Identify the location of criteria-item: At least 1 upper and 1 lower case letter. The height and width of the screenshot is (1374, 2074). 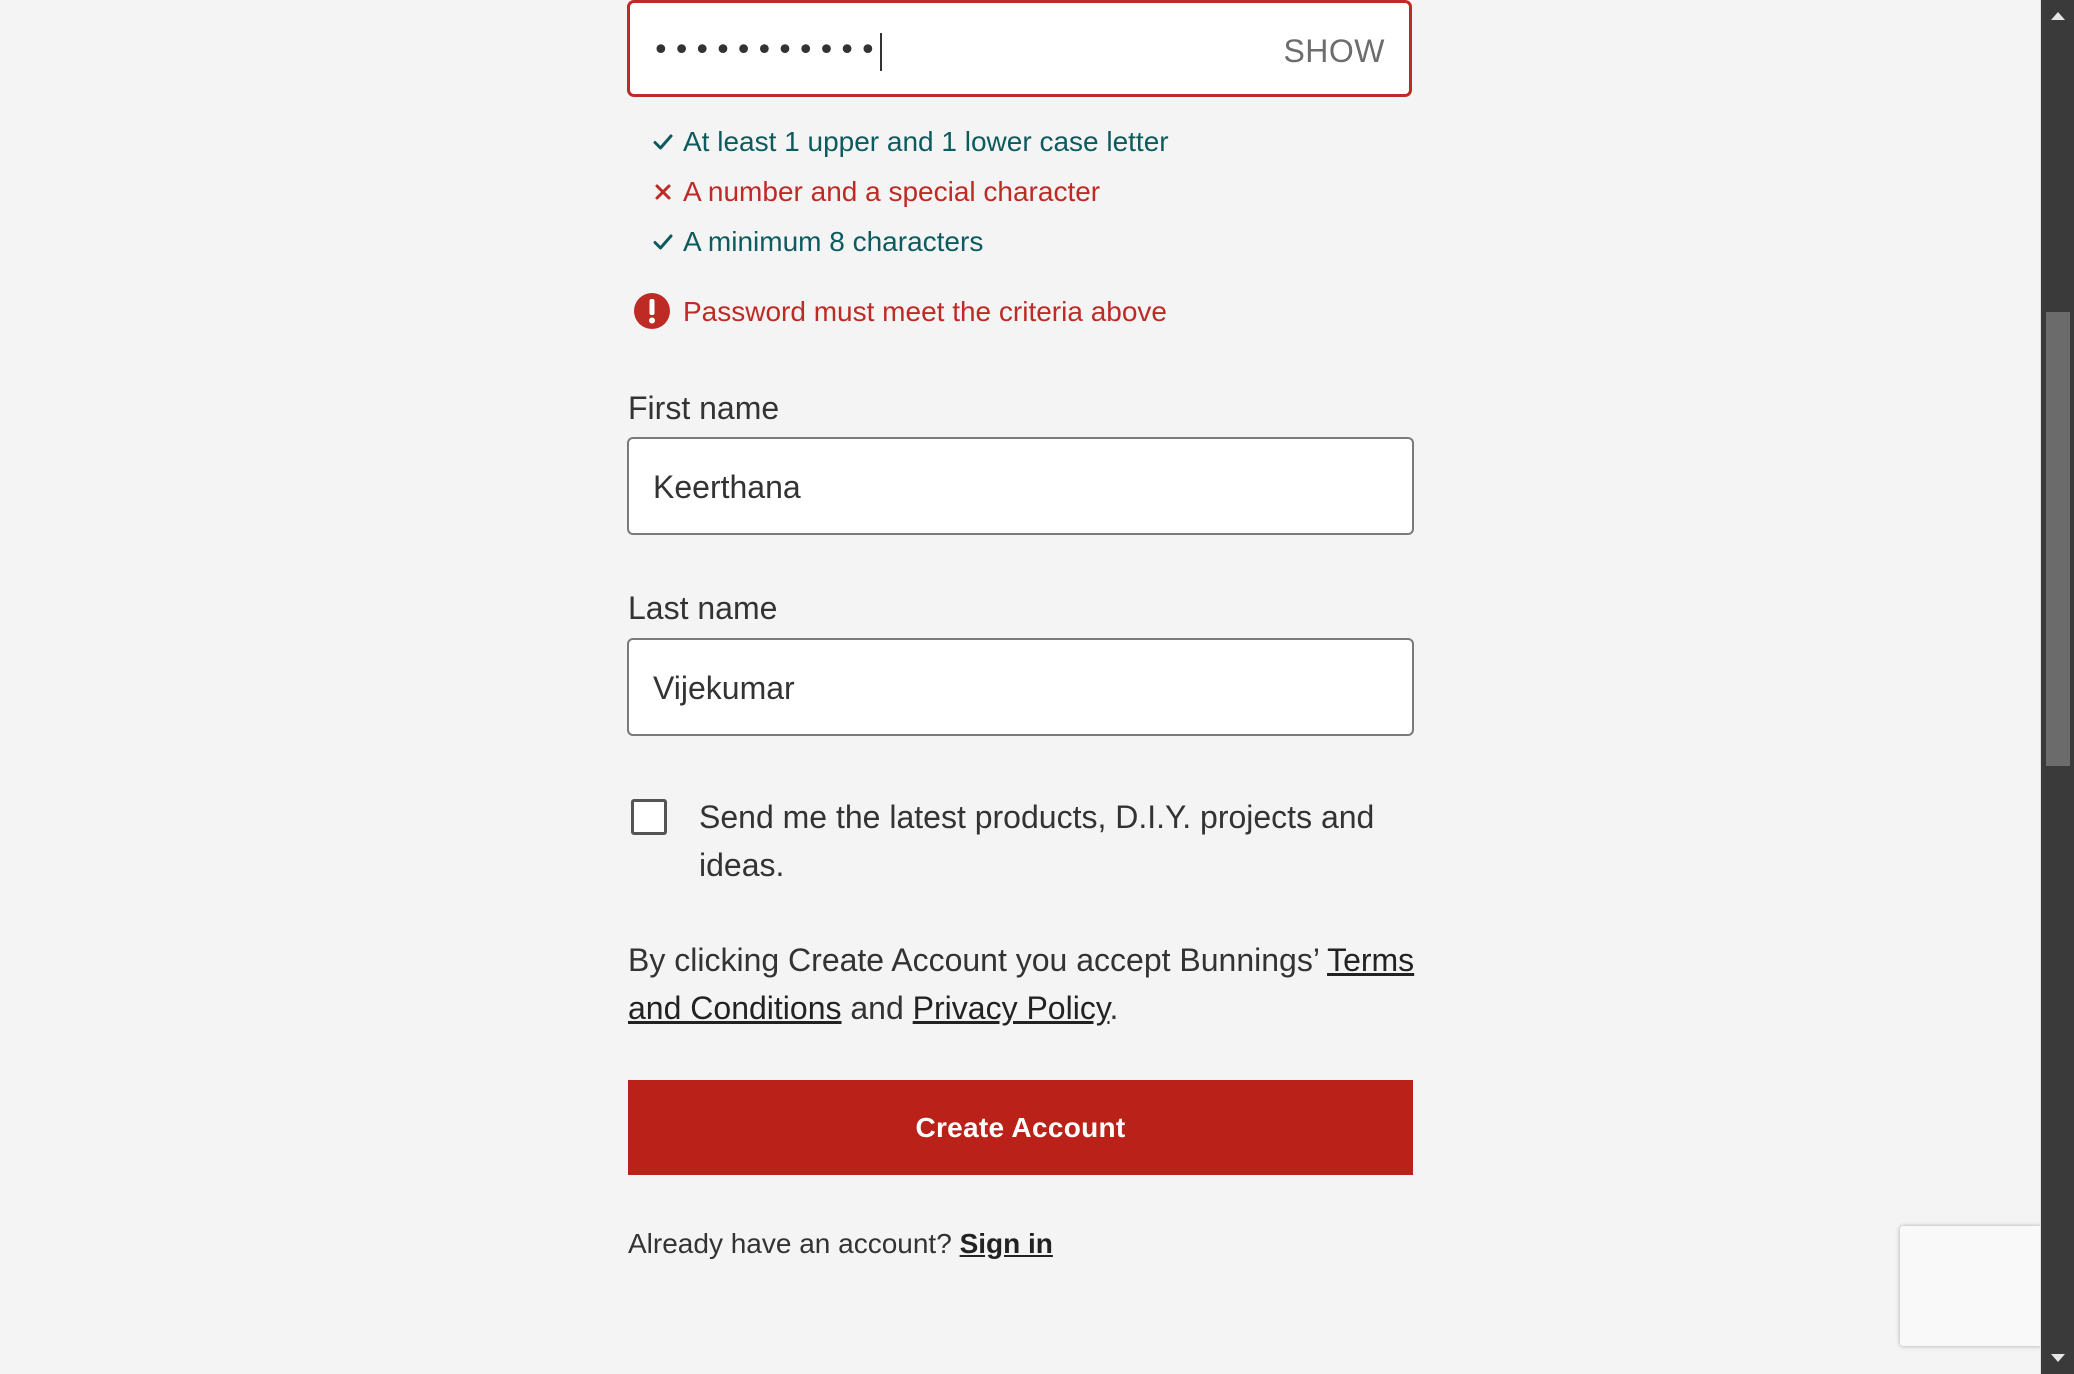
(1023, 147).